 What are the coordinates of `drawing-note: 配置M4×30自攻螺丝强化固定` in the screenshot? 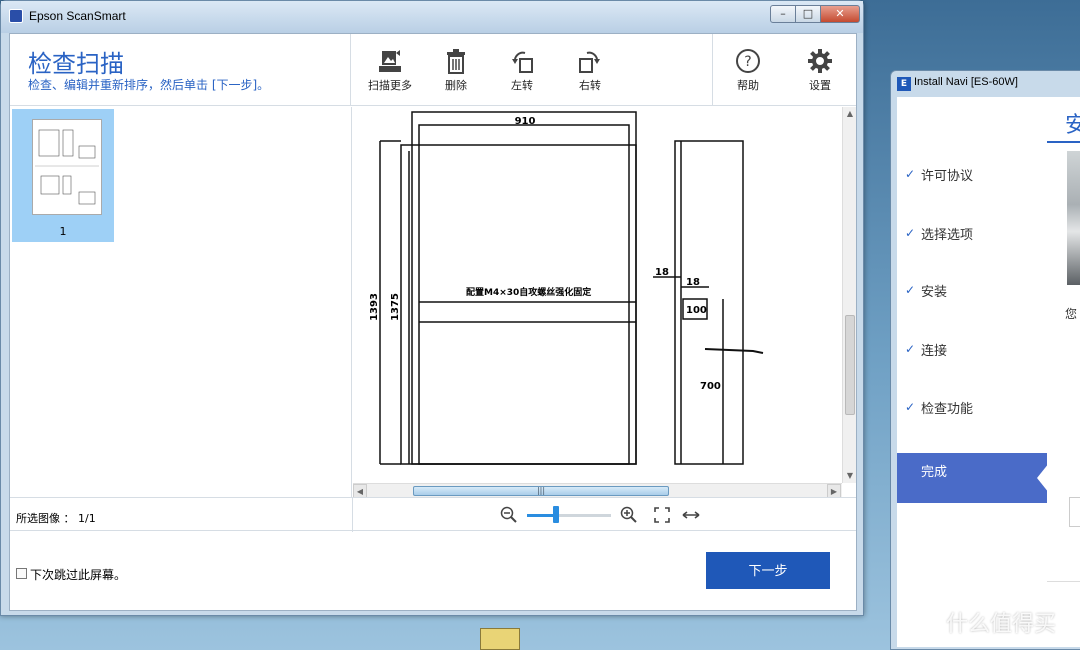 It's located at (529, 292).